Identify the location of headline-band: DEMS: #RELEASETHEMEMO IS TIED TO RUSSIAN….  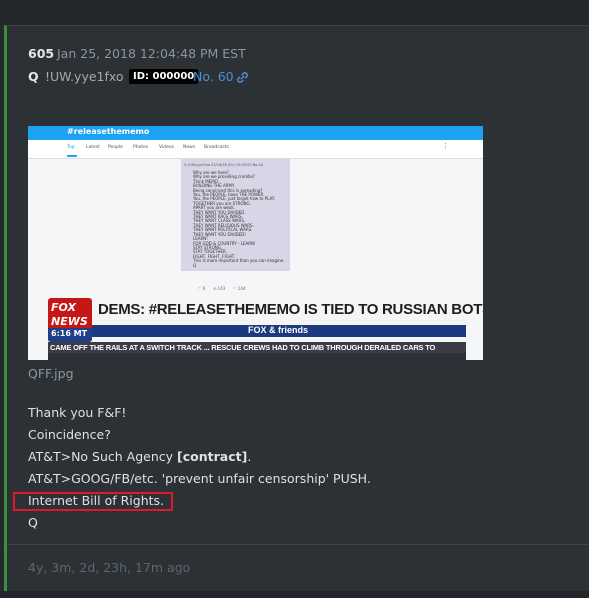
(287, 311).